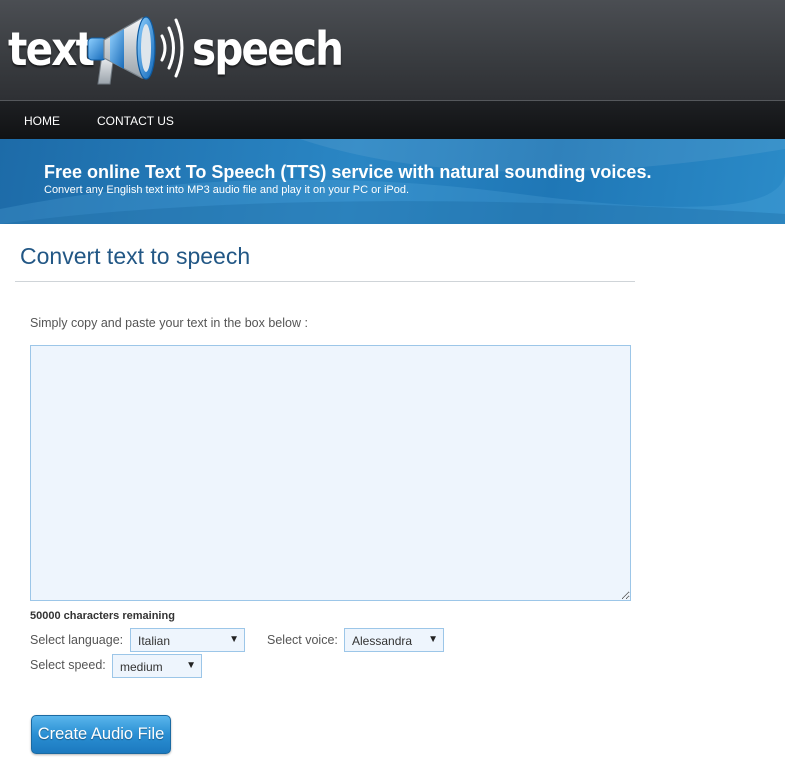 This screenshot has width=785, height=774. What do you see at coordinates (135, 256) in the screenshot?
I see `page-title: Convert text to speech` at bounding box center [135, 256].